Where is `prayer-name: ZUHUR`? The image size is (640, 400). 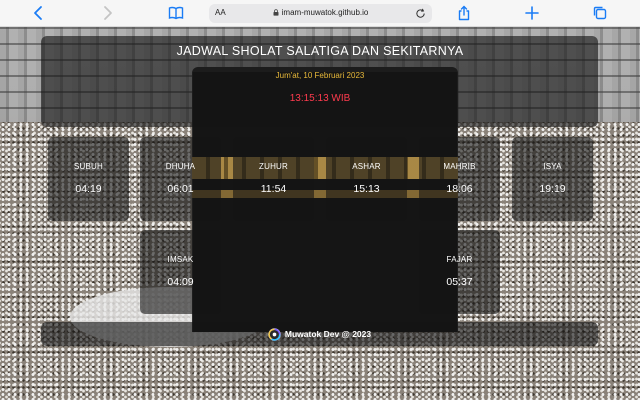
prayer-name: ZUHUR is located at coordinates (273, 166).